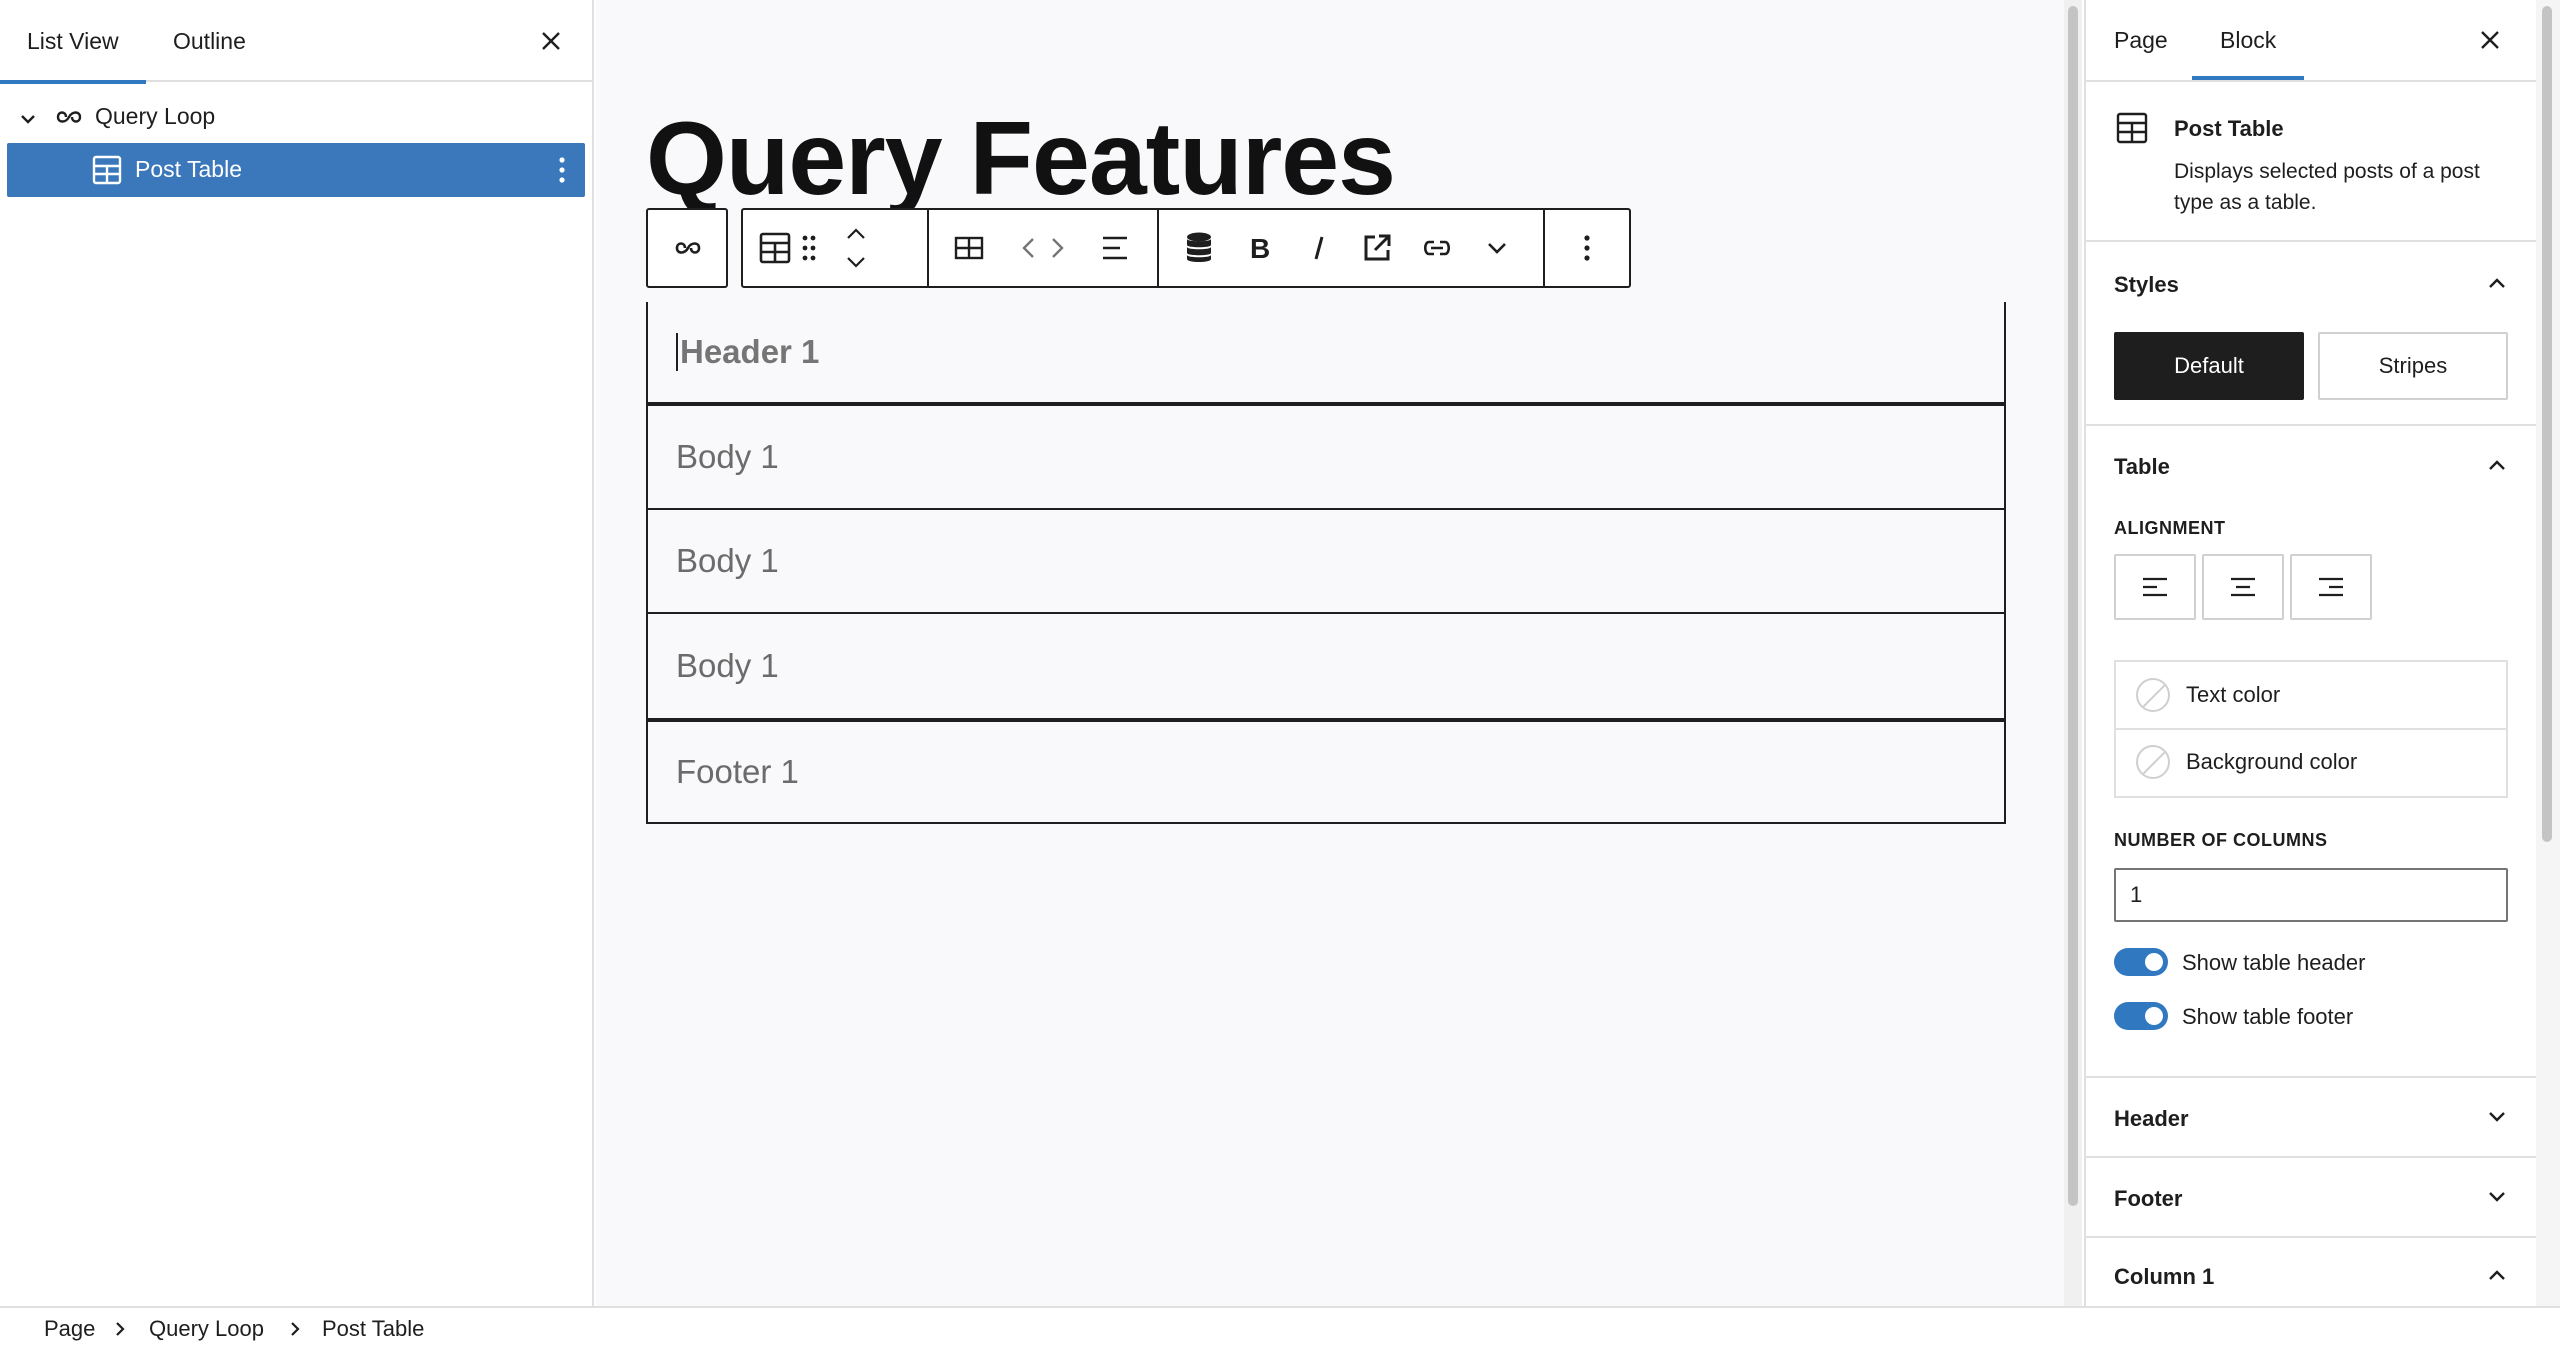  What do you see at coordinates (2148, 1199) in the screenshot?
I see `footer-panel-title: Footer` at bounding box center [2148, 1199].